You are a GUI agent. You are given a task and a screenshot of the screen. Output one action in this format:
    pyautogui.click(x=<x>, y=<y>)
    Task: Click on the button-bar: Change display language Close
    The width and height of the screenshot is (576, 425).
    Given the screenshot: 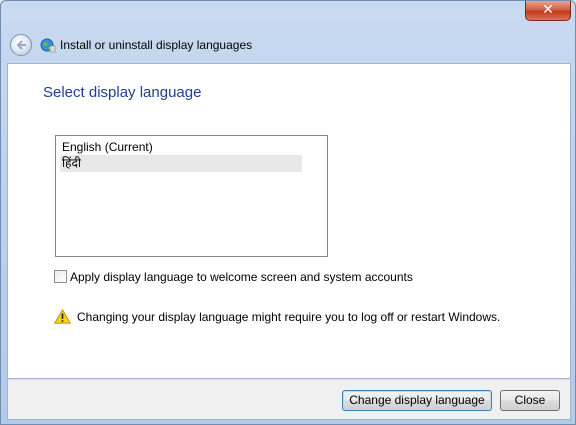 What is the action you would take?
    pyautogui.click(x=289, y=399)
    